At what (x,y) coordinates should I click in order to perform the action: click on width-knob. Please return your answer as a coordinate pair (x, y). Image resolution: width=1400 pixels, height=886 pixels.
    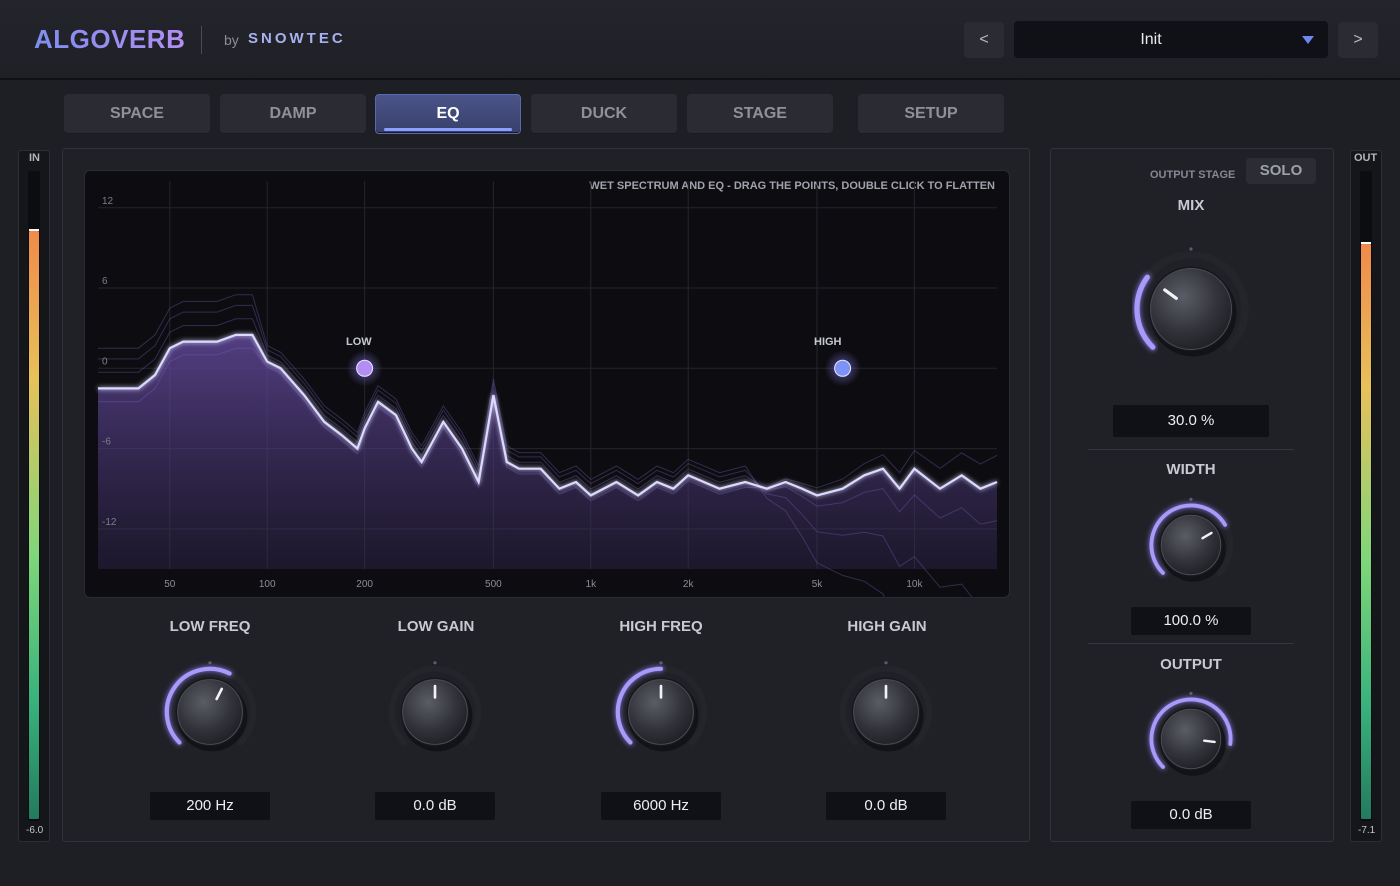
    Looking at the image, I should click on (1191, 545).